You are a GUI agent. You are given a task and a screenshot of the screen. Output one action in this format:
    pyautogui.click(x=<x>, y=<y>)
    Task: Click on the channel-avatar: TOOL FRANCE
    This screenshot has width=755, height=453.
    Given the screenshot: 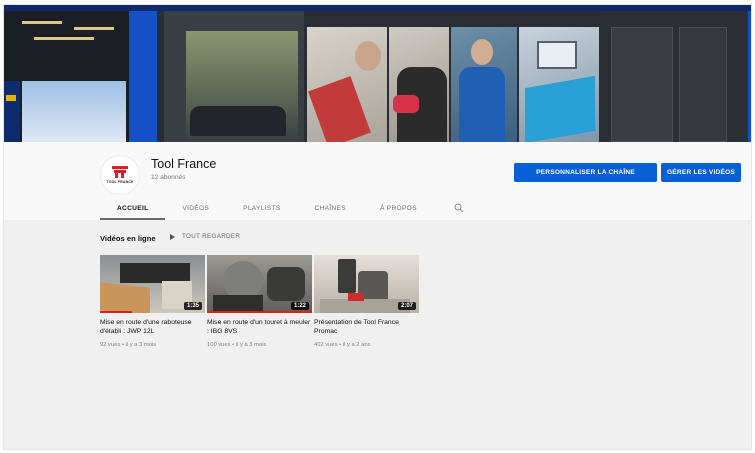 What is the action you would take?
    pyautogui.click(x=120, y=175)
    